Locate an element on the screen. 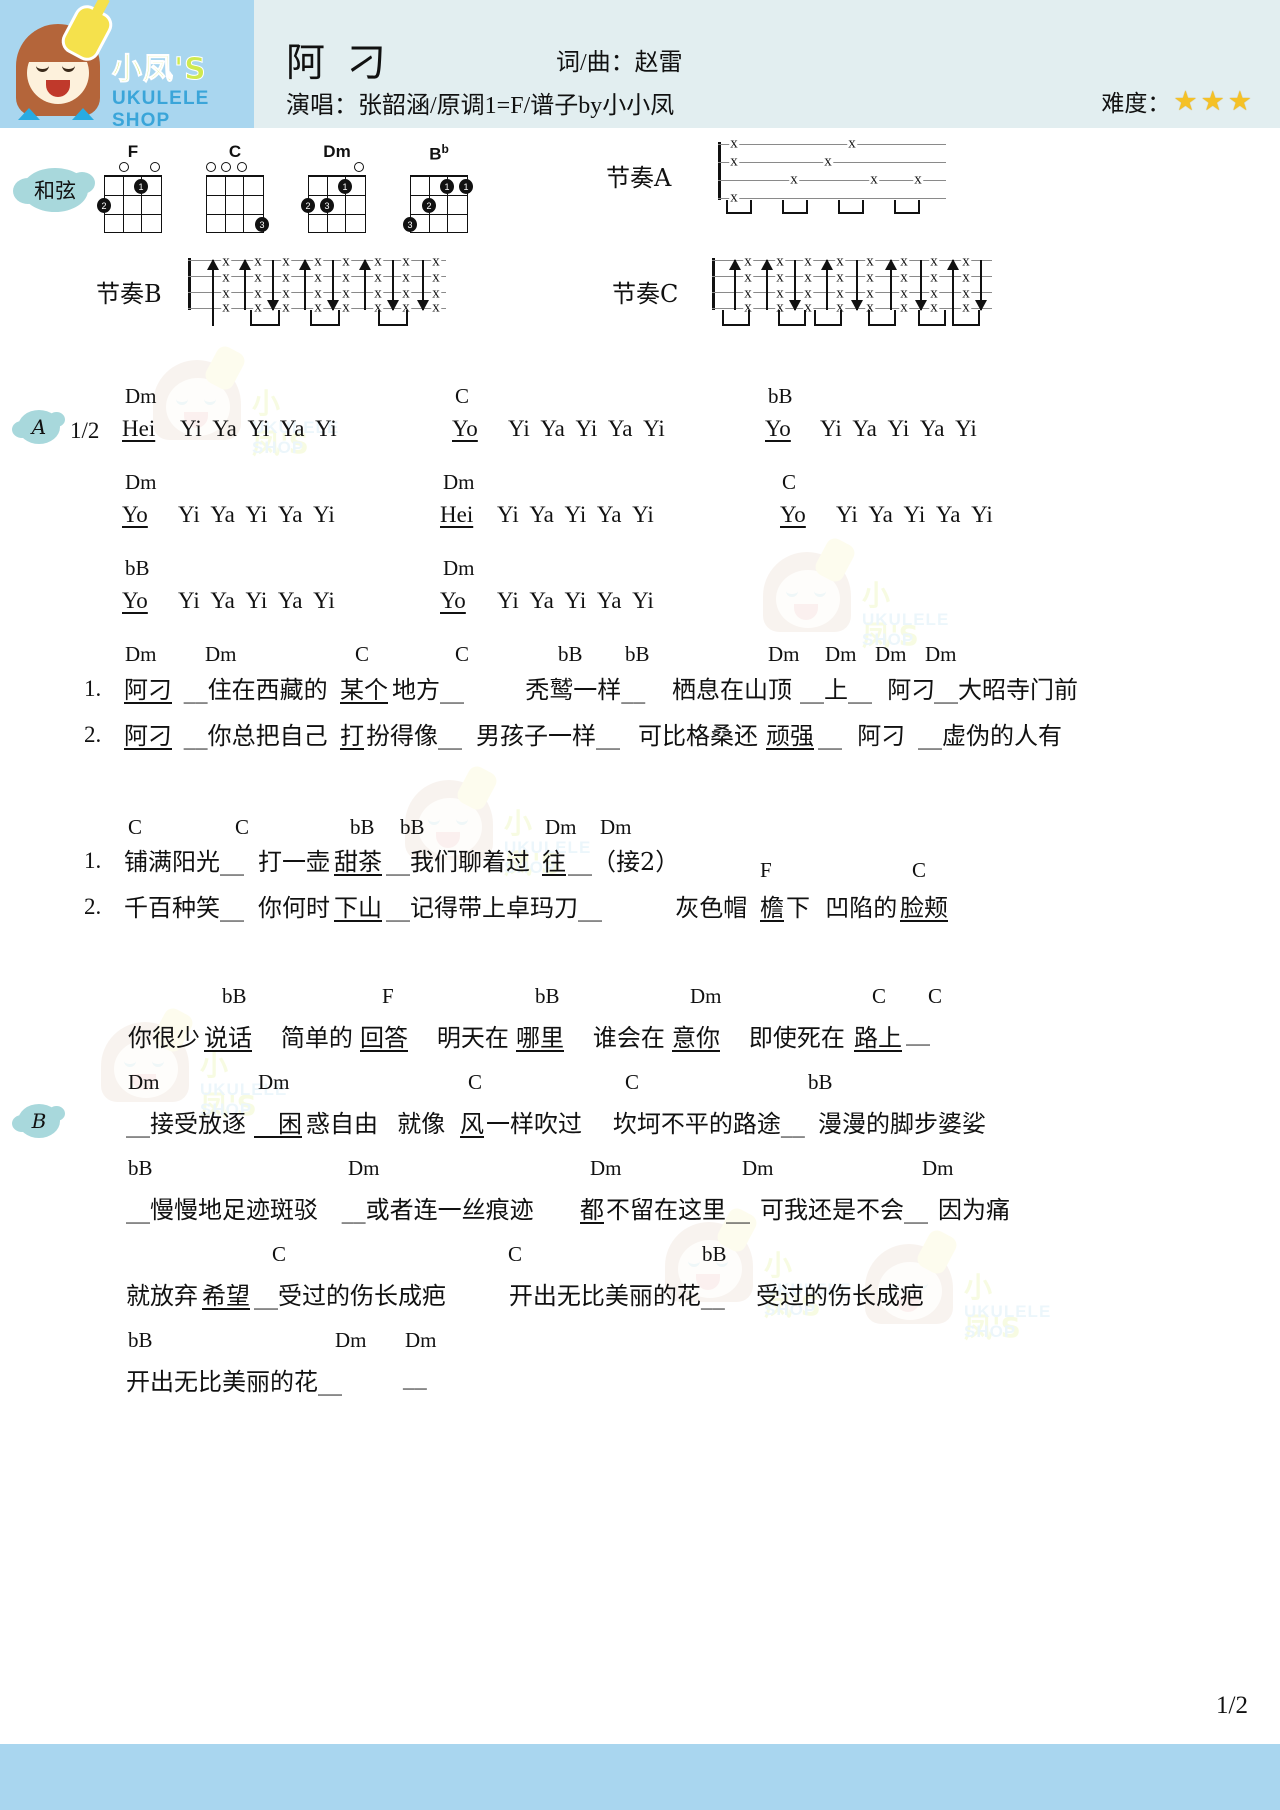  lyric-token: __ 阿刁 is located at coordinates (862, 736).